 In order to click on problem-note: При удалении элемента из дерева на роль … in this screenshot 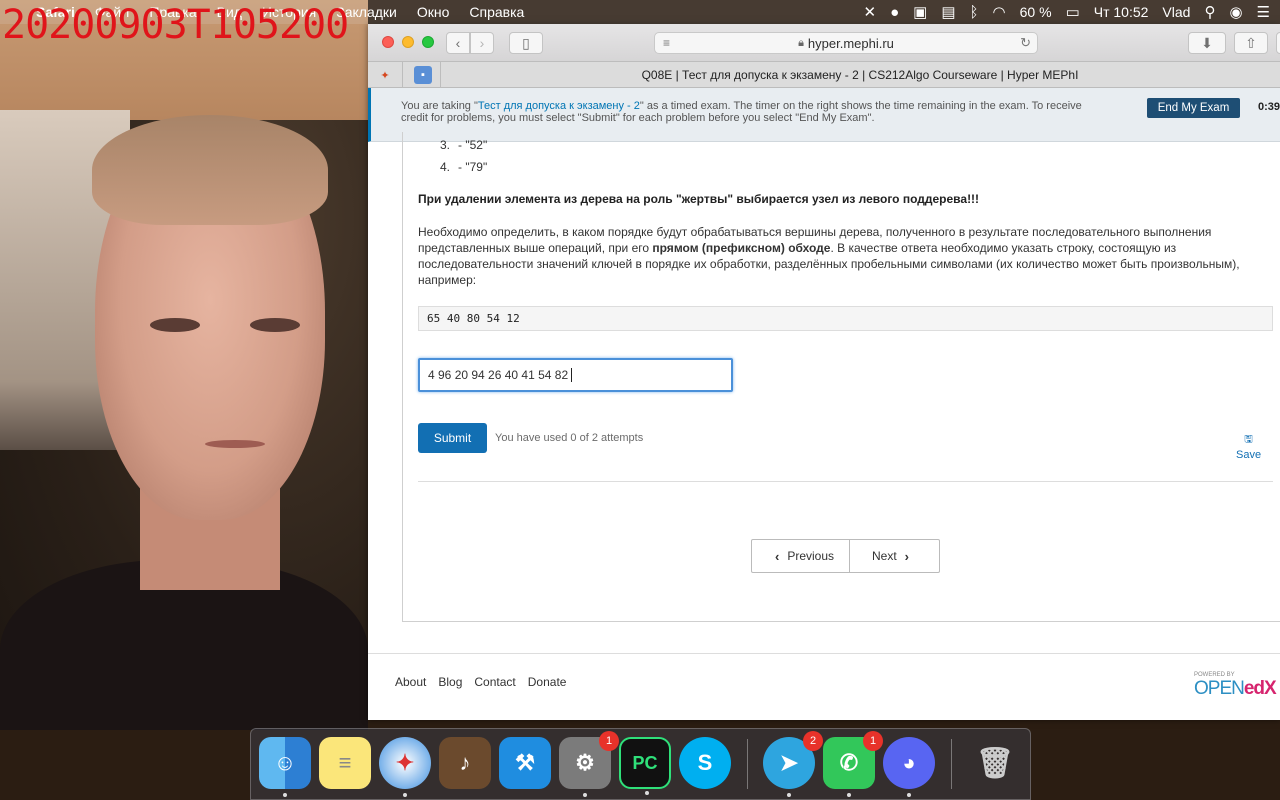, I will do `click(699, 199)`.